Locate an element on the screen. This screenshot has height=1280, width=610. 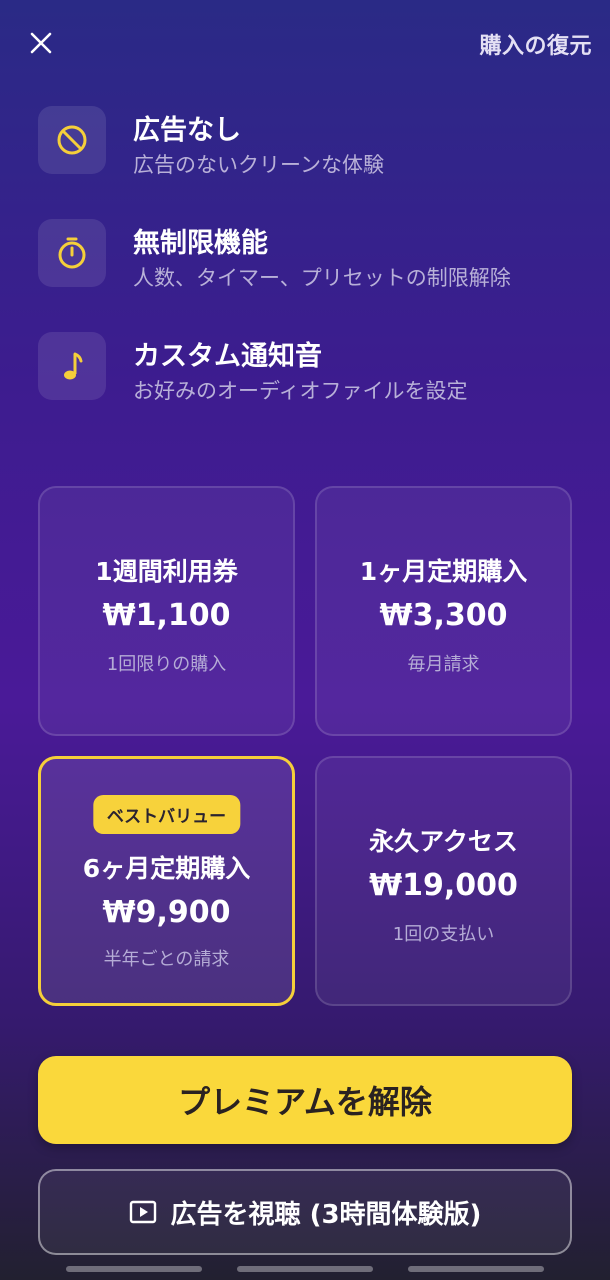
top-bar: 購入の復元 is located at coordinates (305, 42).